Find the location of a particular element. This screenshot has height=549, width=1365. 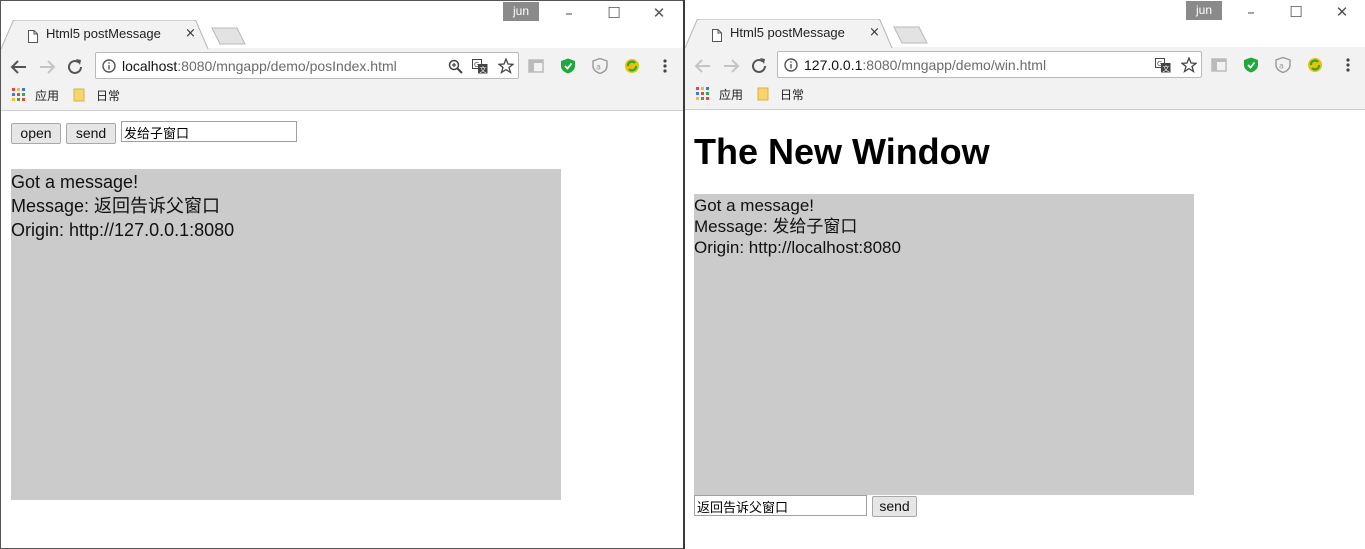

address-bar: 127.0.0.1:8080/mngapp/demo/win.html G 文 is located at coordinates (989, 64).